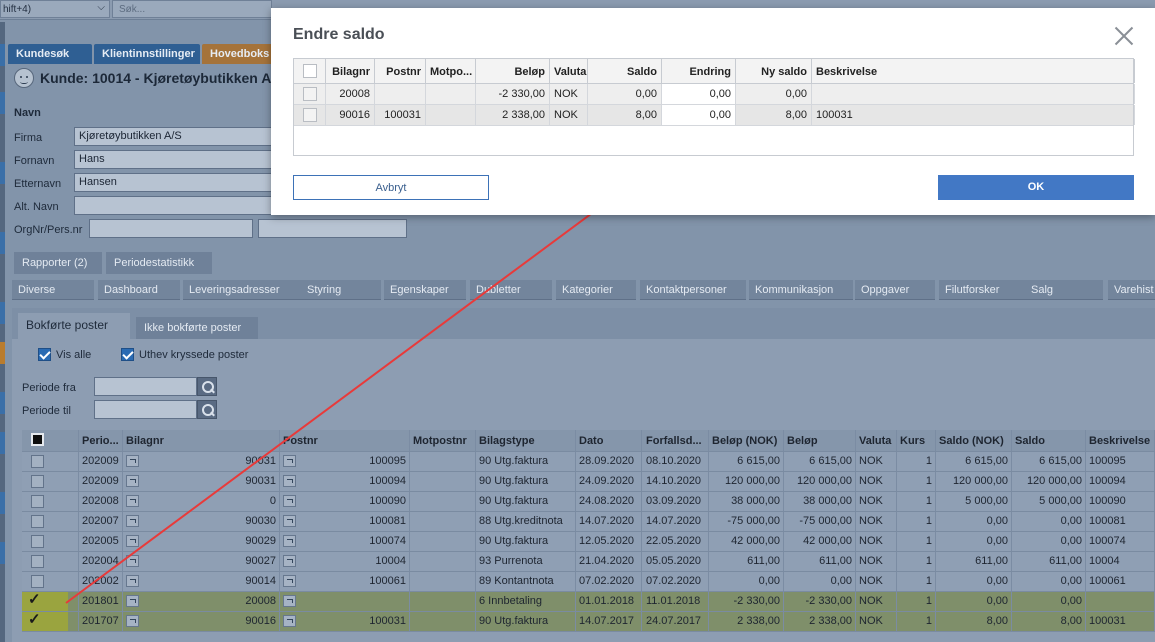 The height and width of the screenshot is (642, 1155). I want to click on dialog-header-ny_saldo: Ny saldo, so click(774, 71).